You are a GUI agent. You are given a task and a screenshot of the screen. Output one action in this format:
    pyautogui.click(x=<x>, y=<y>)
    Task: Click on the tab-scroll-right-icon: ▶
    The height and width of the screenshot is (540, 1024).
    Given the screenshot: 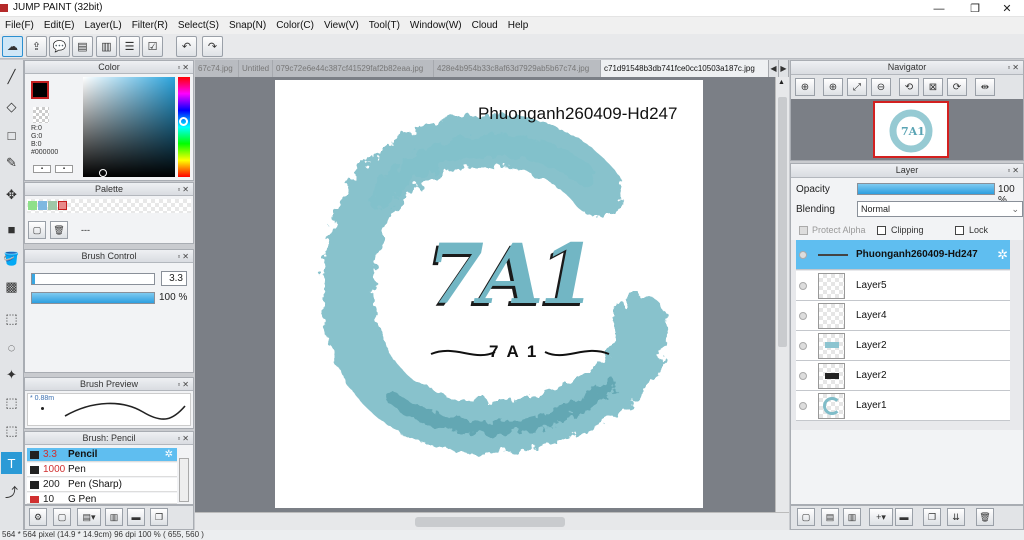 What is the action you would take?
    pyautogui.click(x=784, y=68)
    